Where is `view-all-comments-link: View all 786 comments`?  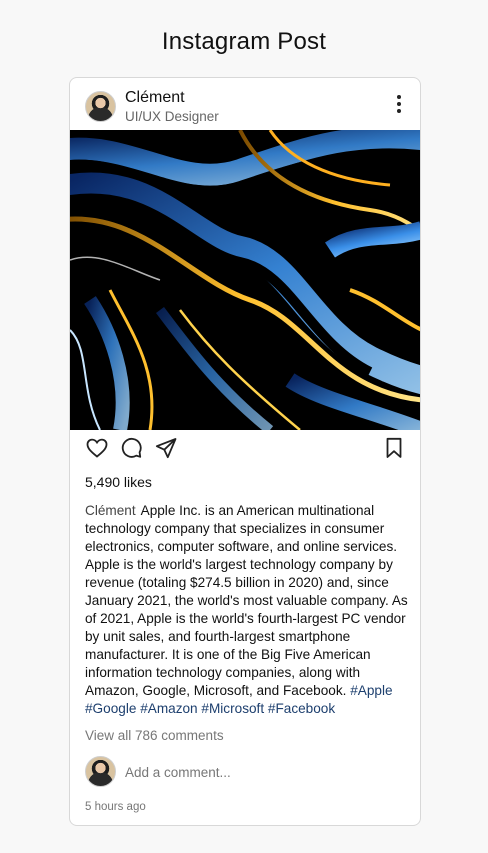
view-all-comments-link: View all 786 comments is located at coordinates (154, 735).